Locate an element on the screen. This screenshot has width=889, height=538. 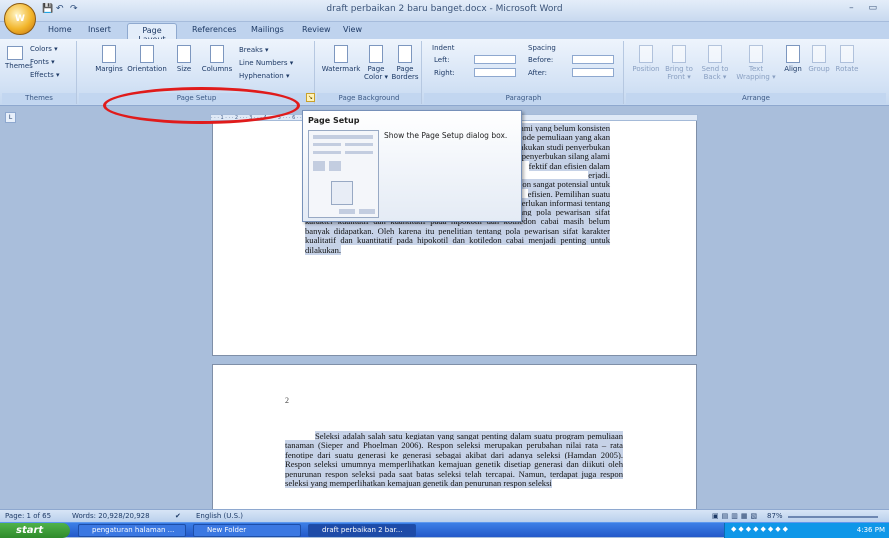
spacing-before-label: Before: is located at coordinates (541, 60).